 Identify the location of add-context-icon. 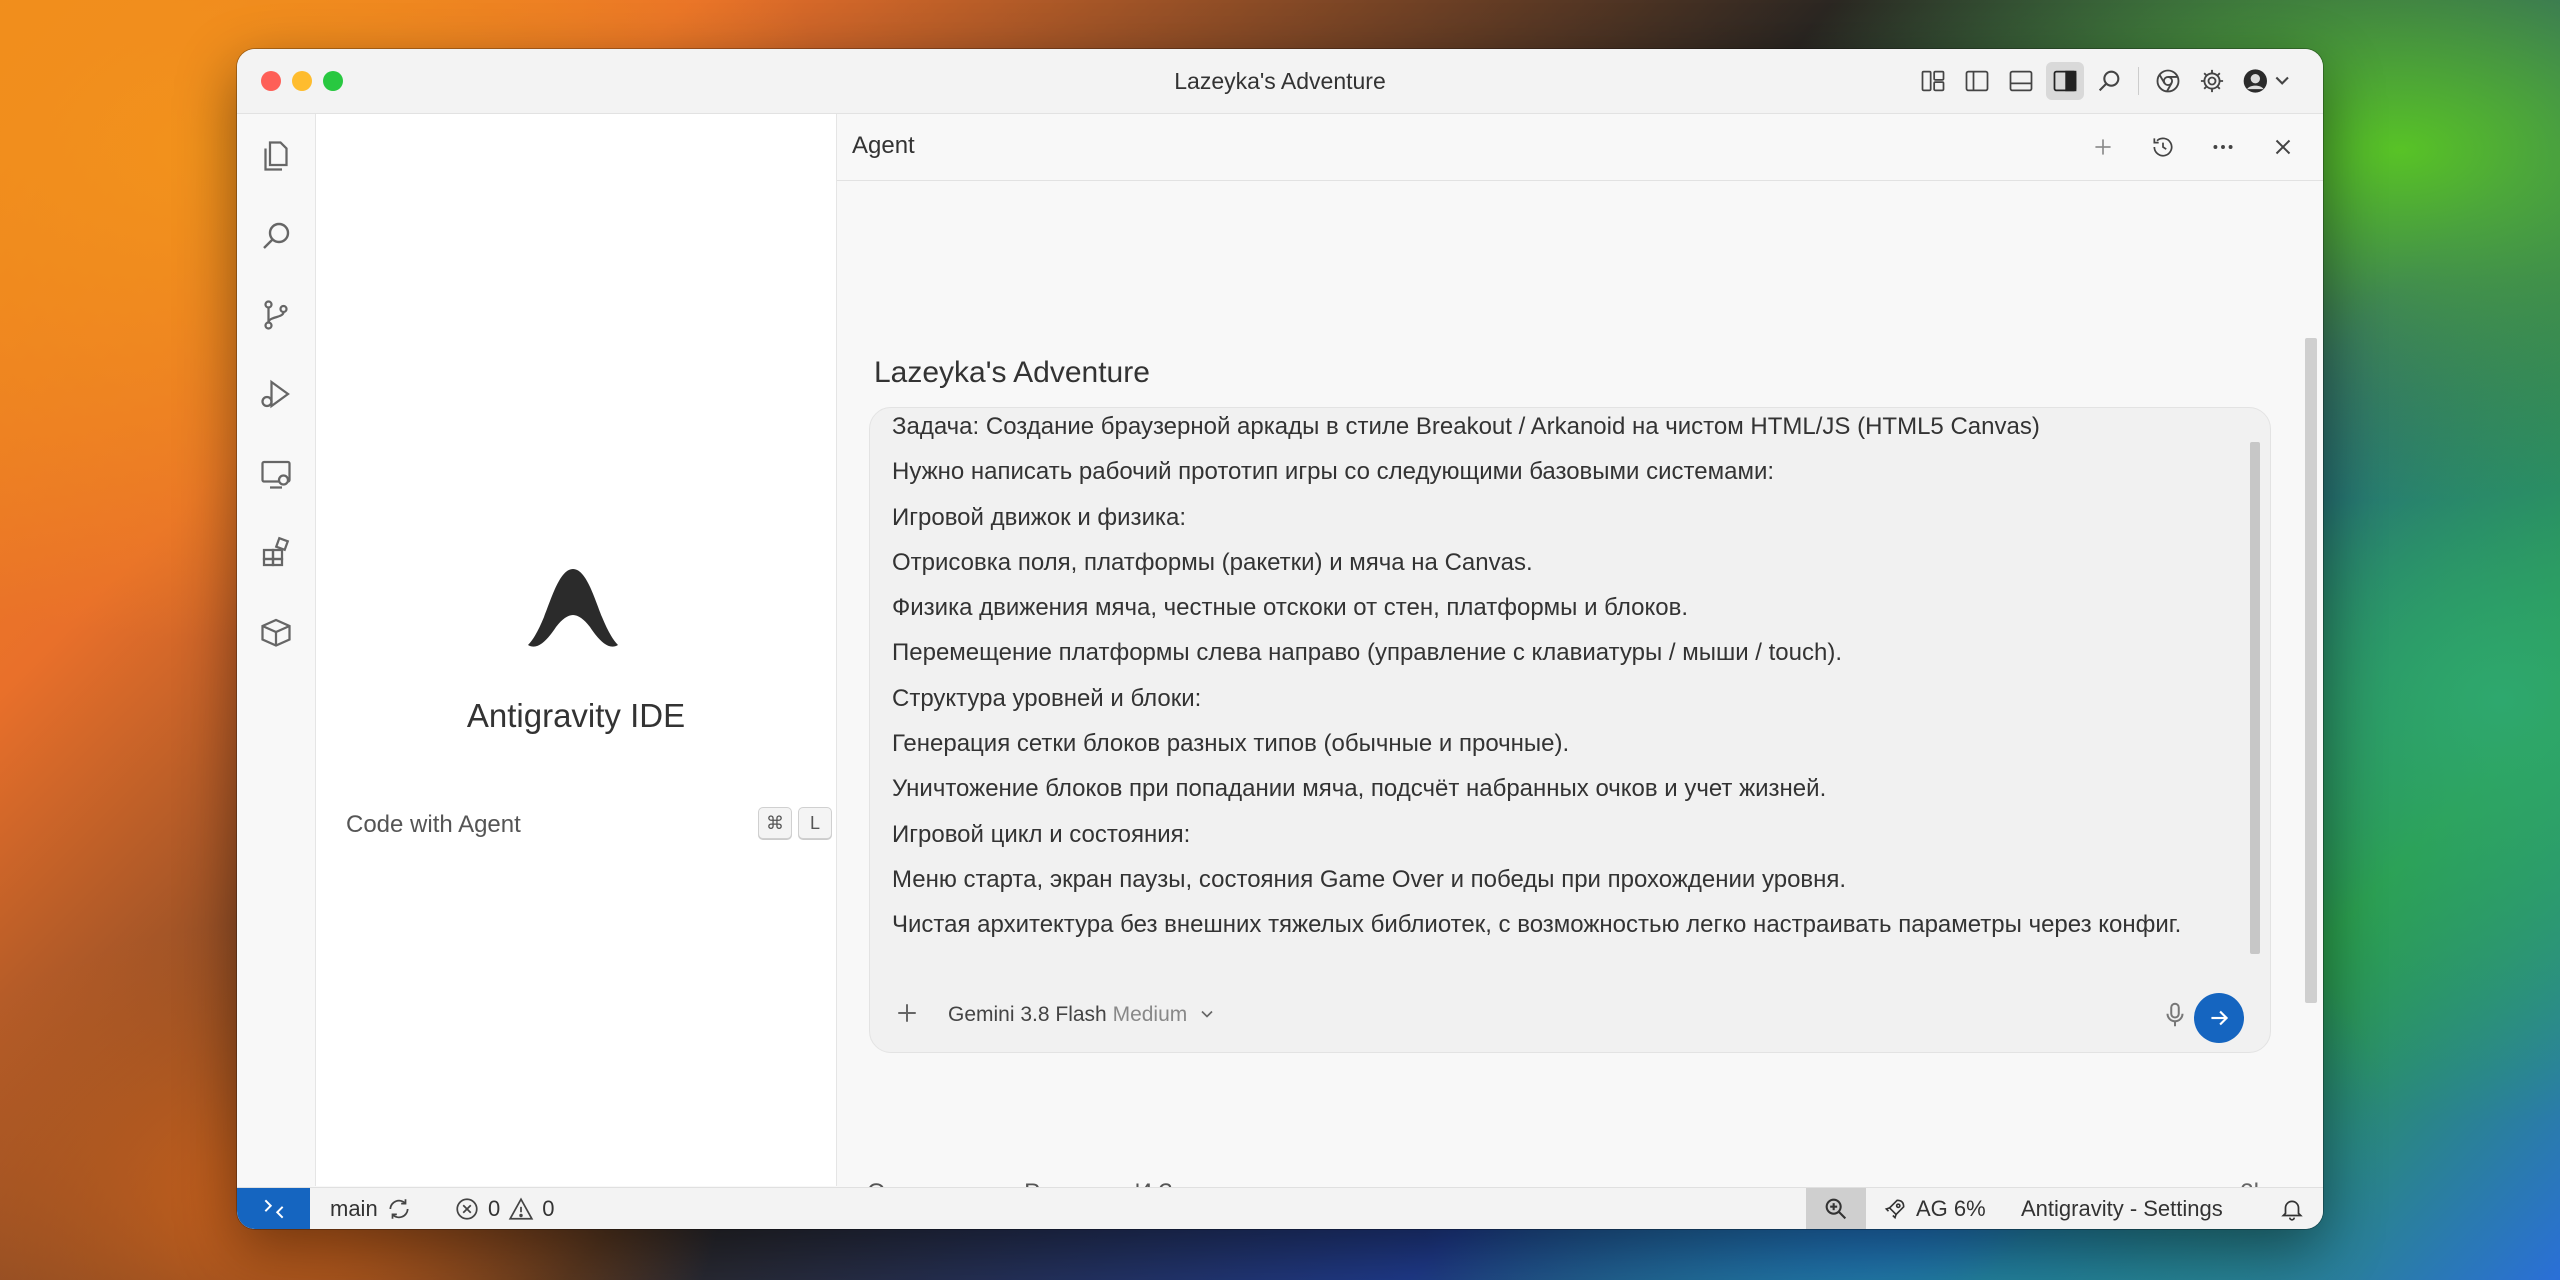
(907, 1013).